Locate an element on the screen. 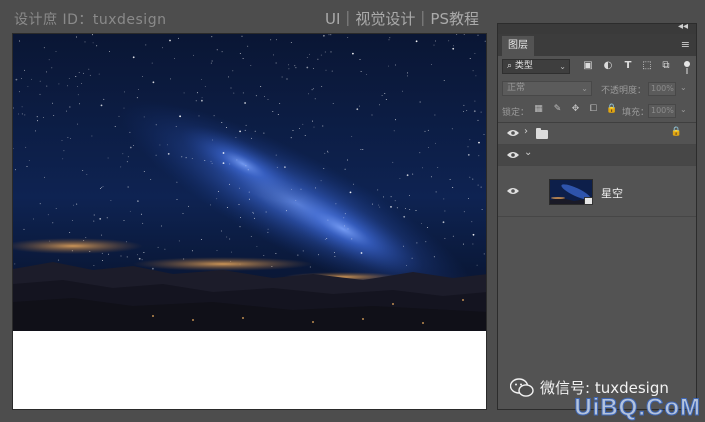 The width and height of the screenshot is (705, 422). layer-filter-row: ⌕ 类型 ⌄ ▣ ◐ T ⬚ ⧉ is located at coordinates (597, 67).